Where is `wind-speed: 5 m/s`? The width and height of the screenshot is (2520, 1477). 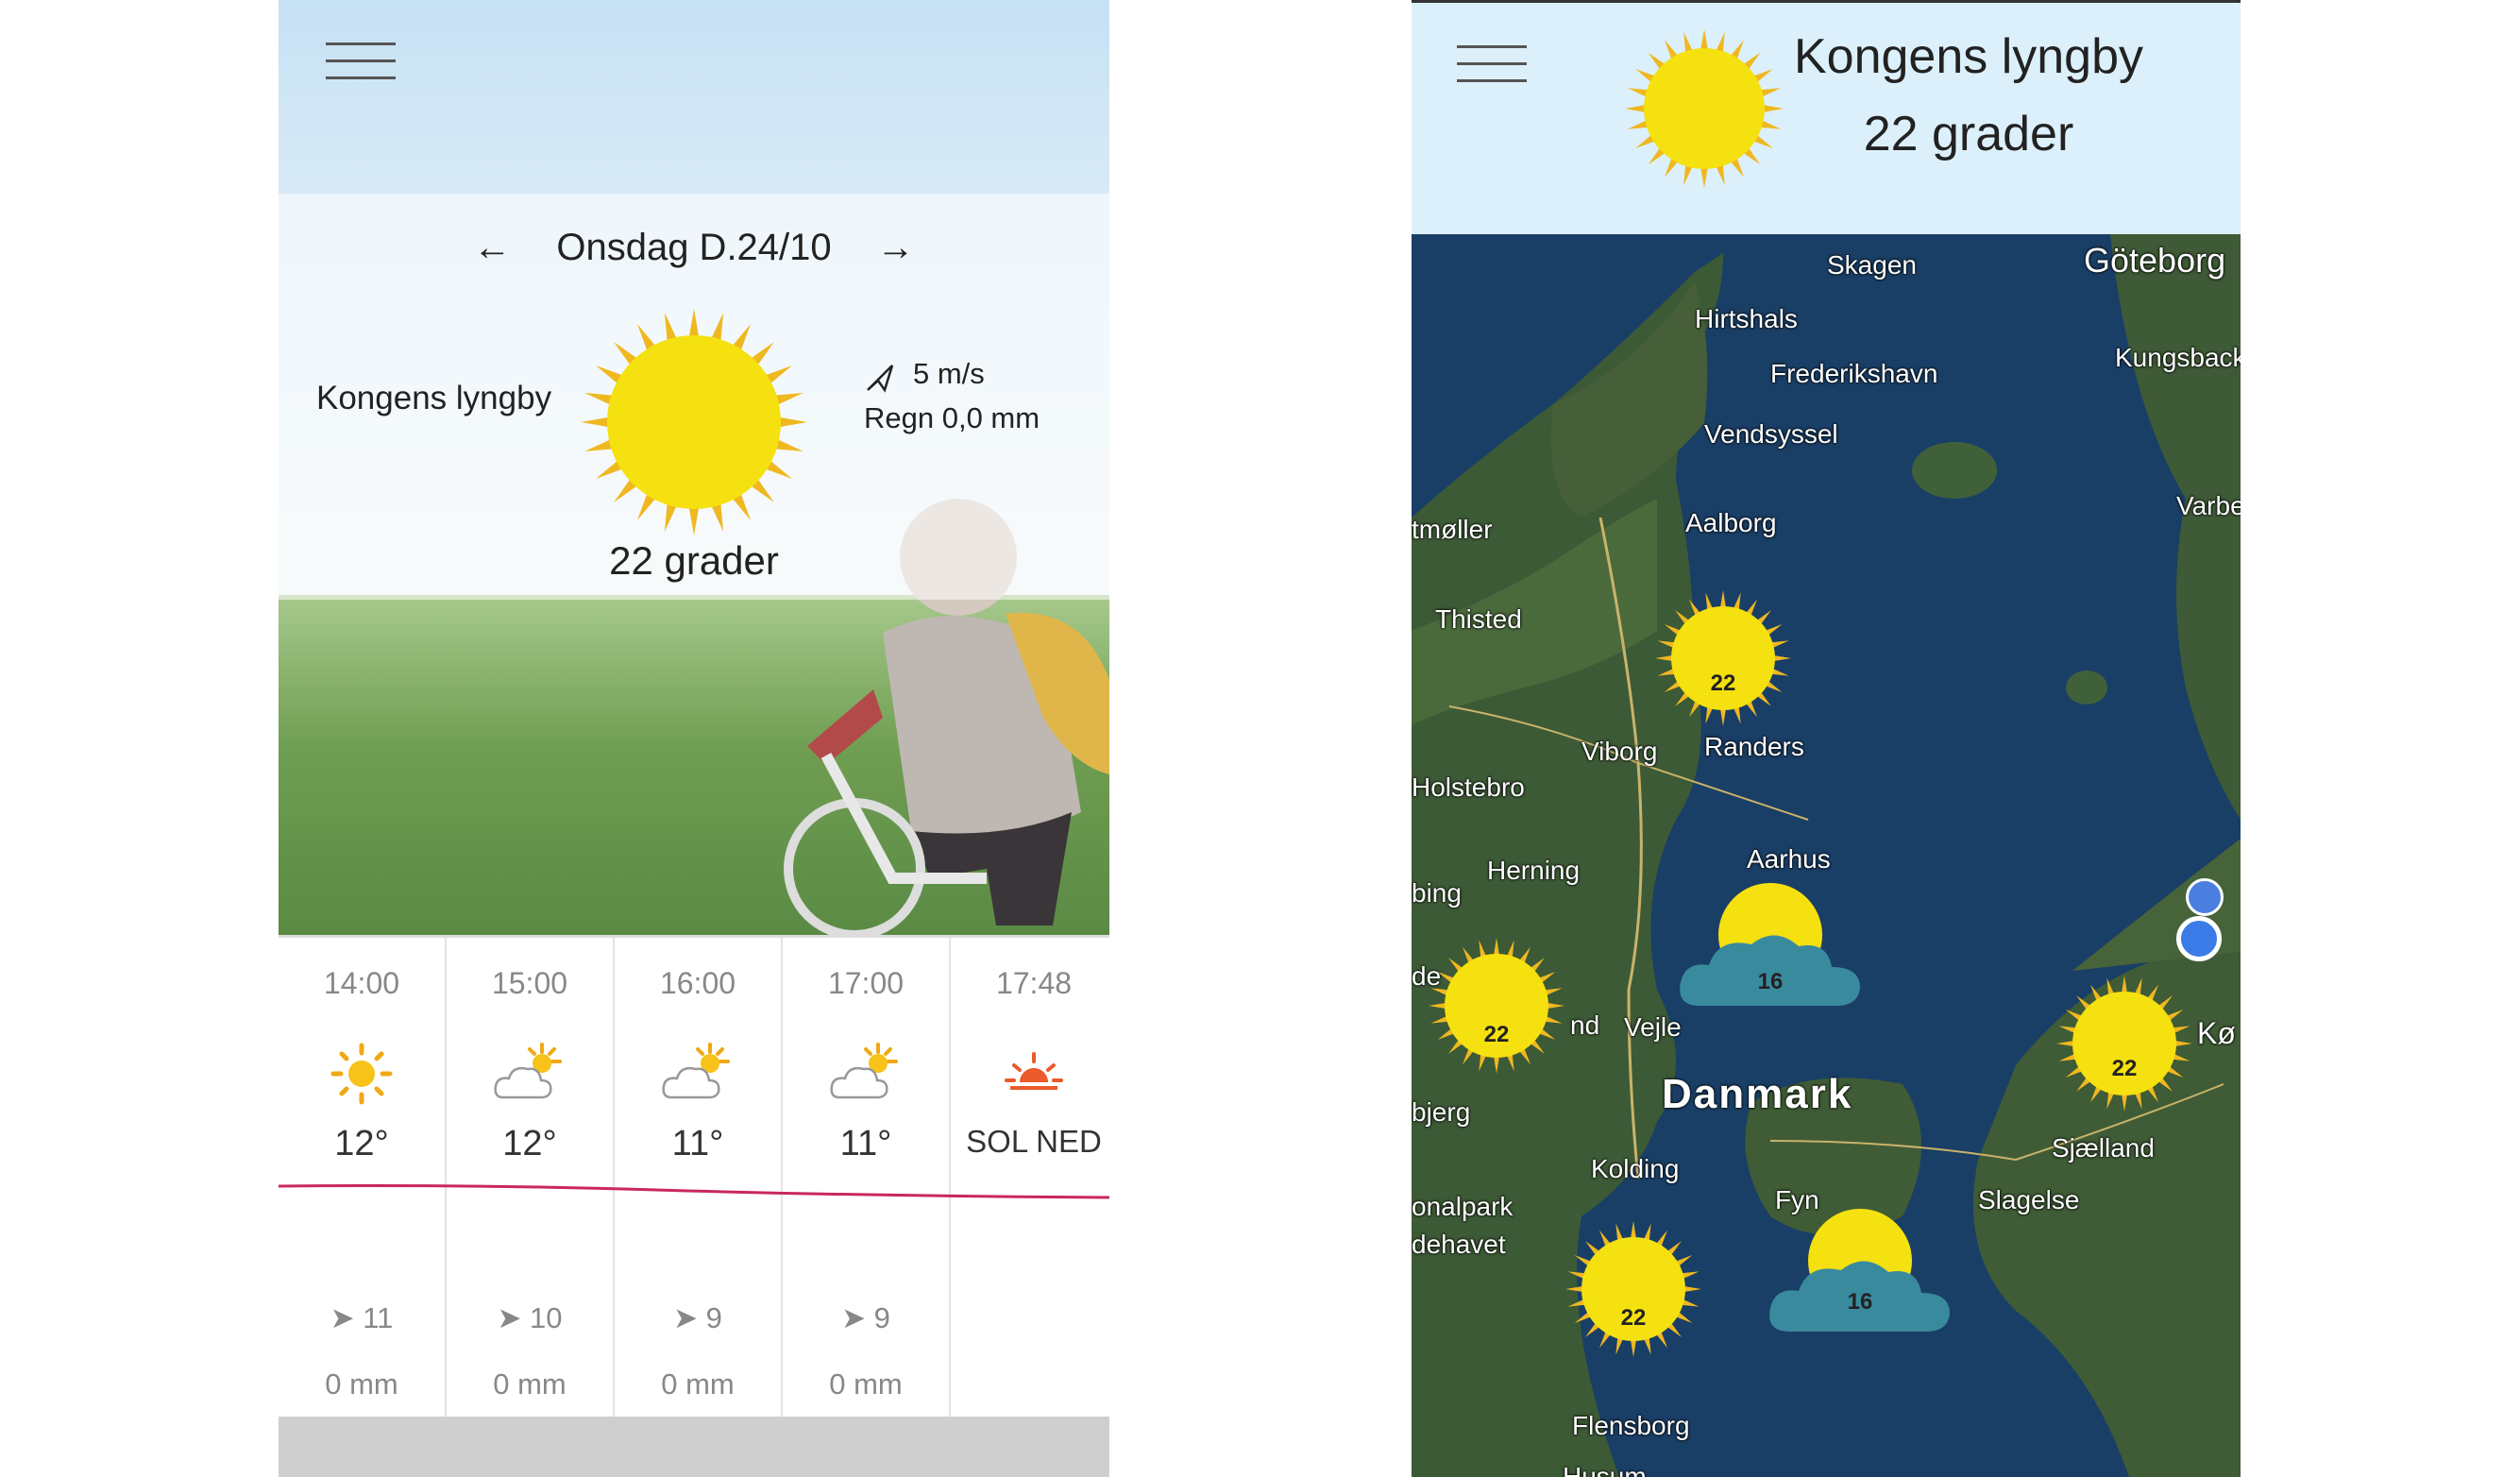 wind-speed: 5 m/s is located at coordinates (949, 373).